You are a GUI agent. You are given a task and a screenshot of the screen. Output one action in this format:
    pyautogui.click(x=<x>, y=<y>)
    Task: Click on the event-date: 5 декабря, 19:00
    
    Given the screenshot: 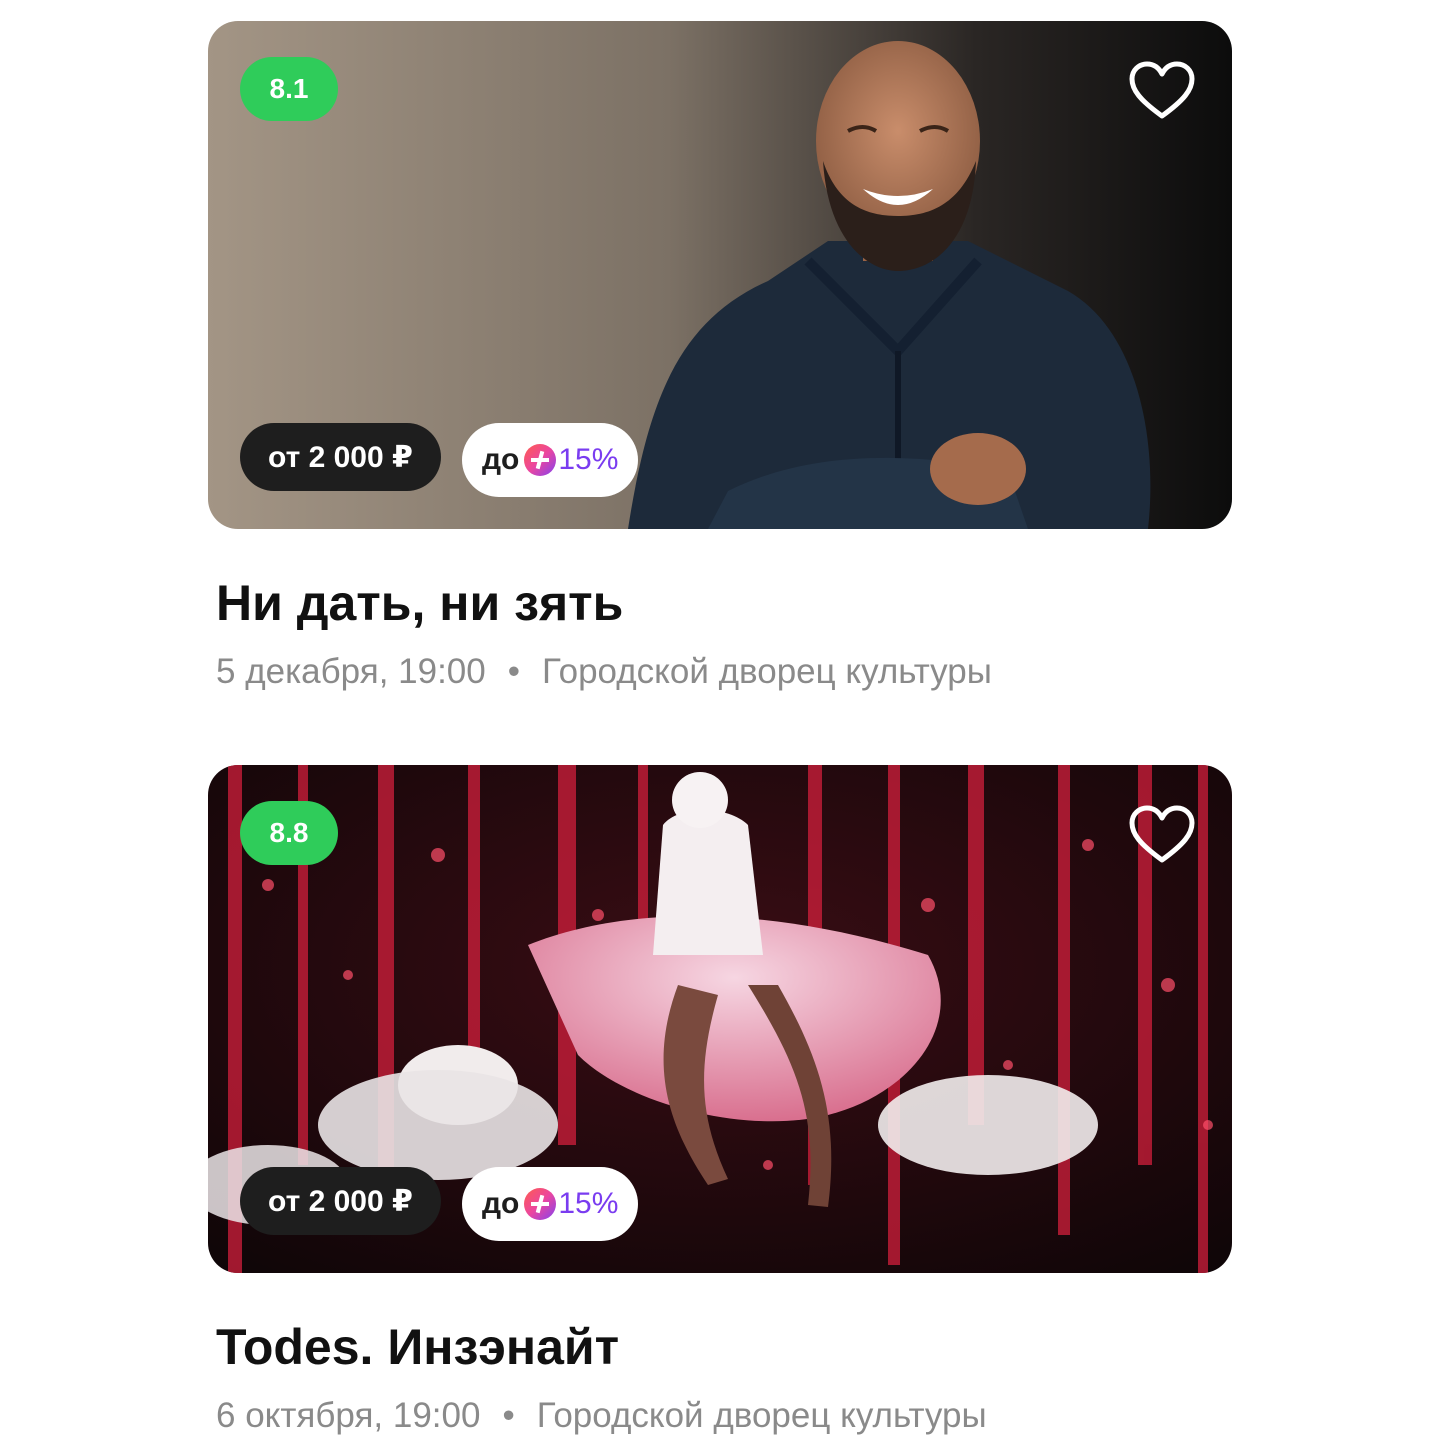 What is the action you would take?
    pyautogui.click(x=351, y=671)
    